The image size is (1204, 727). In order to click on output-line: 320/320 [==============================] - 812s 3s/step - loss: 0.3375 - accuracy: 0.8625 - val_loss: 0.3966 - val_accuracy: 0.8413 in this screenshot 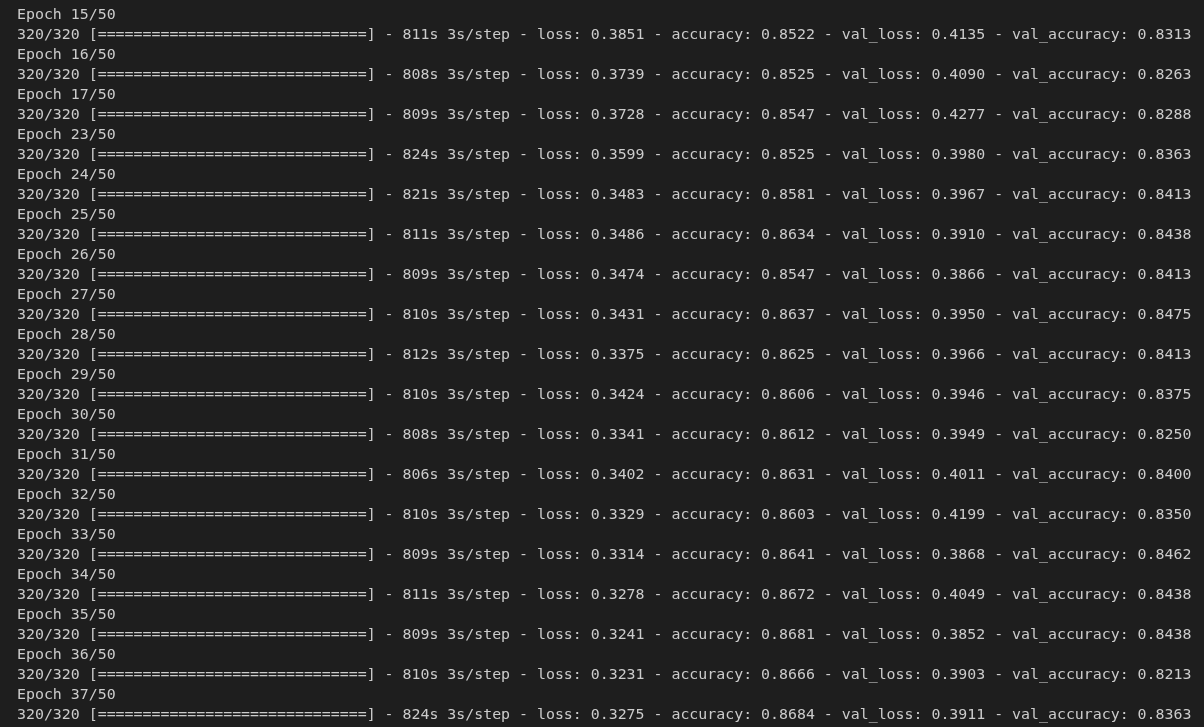, I will do `click(604, 354)`.